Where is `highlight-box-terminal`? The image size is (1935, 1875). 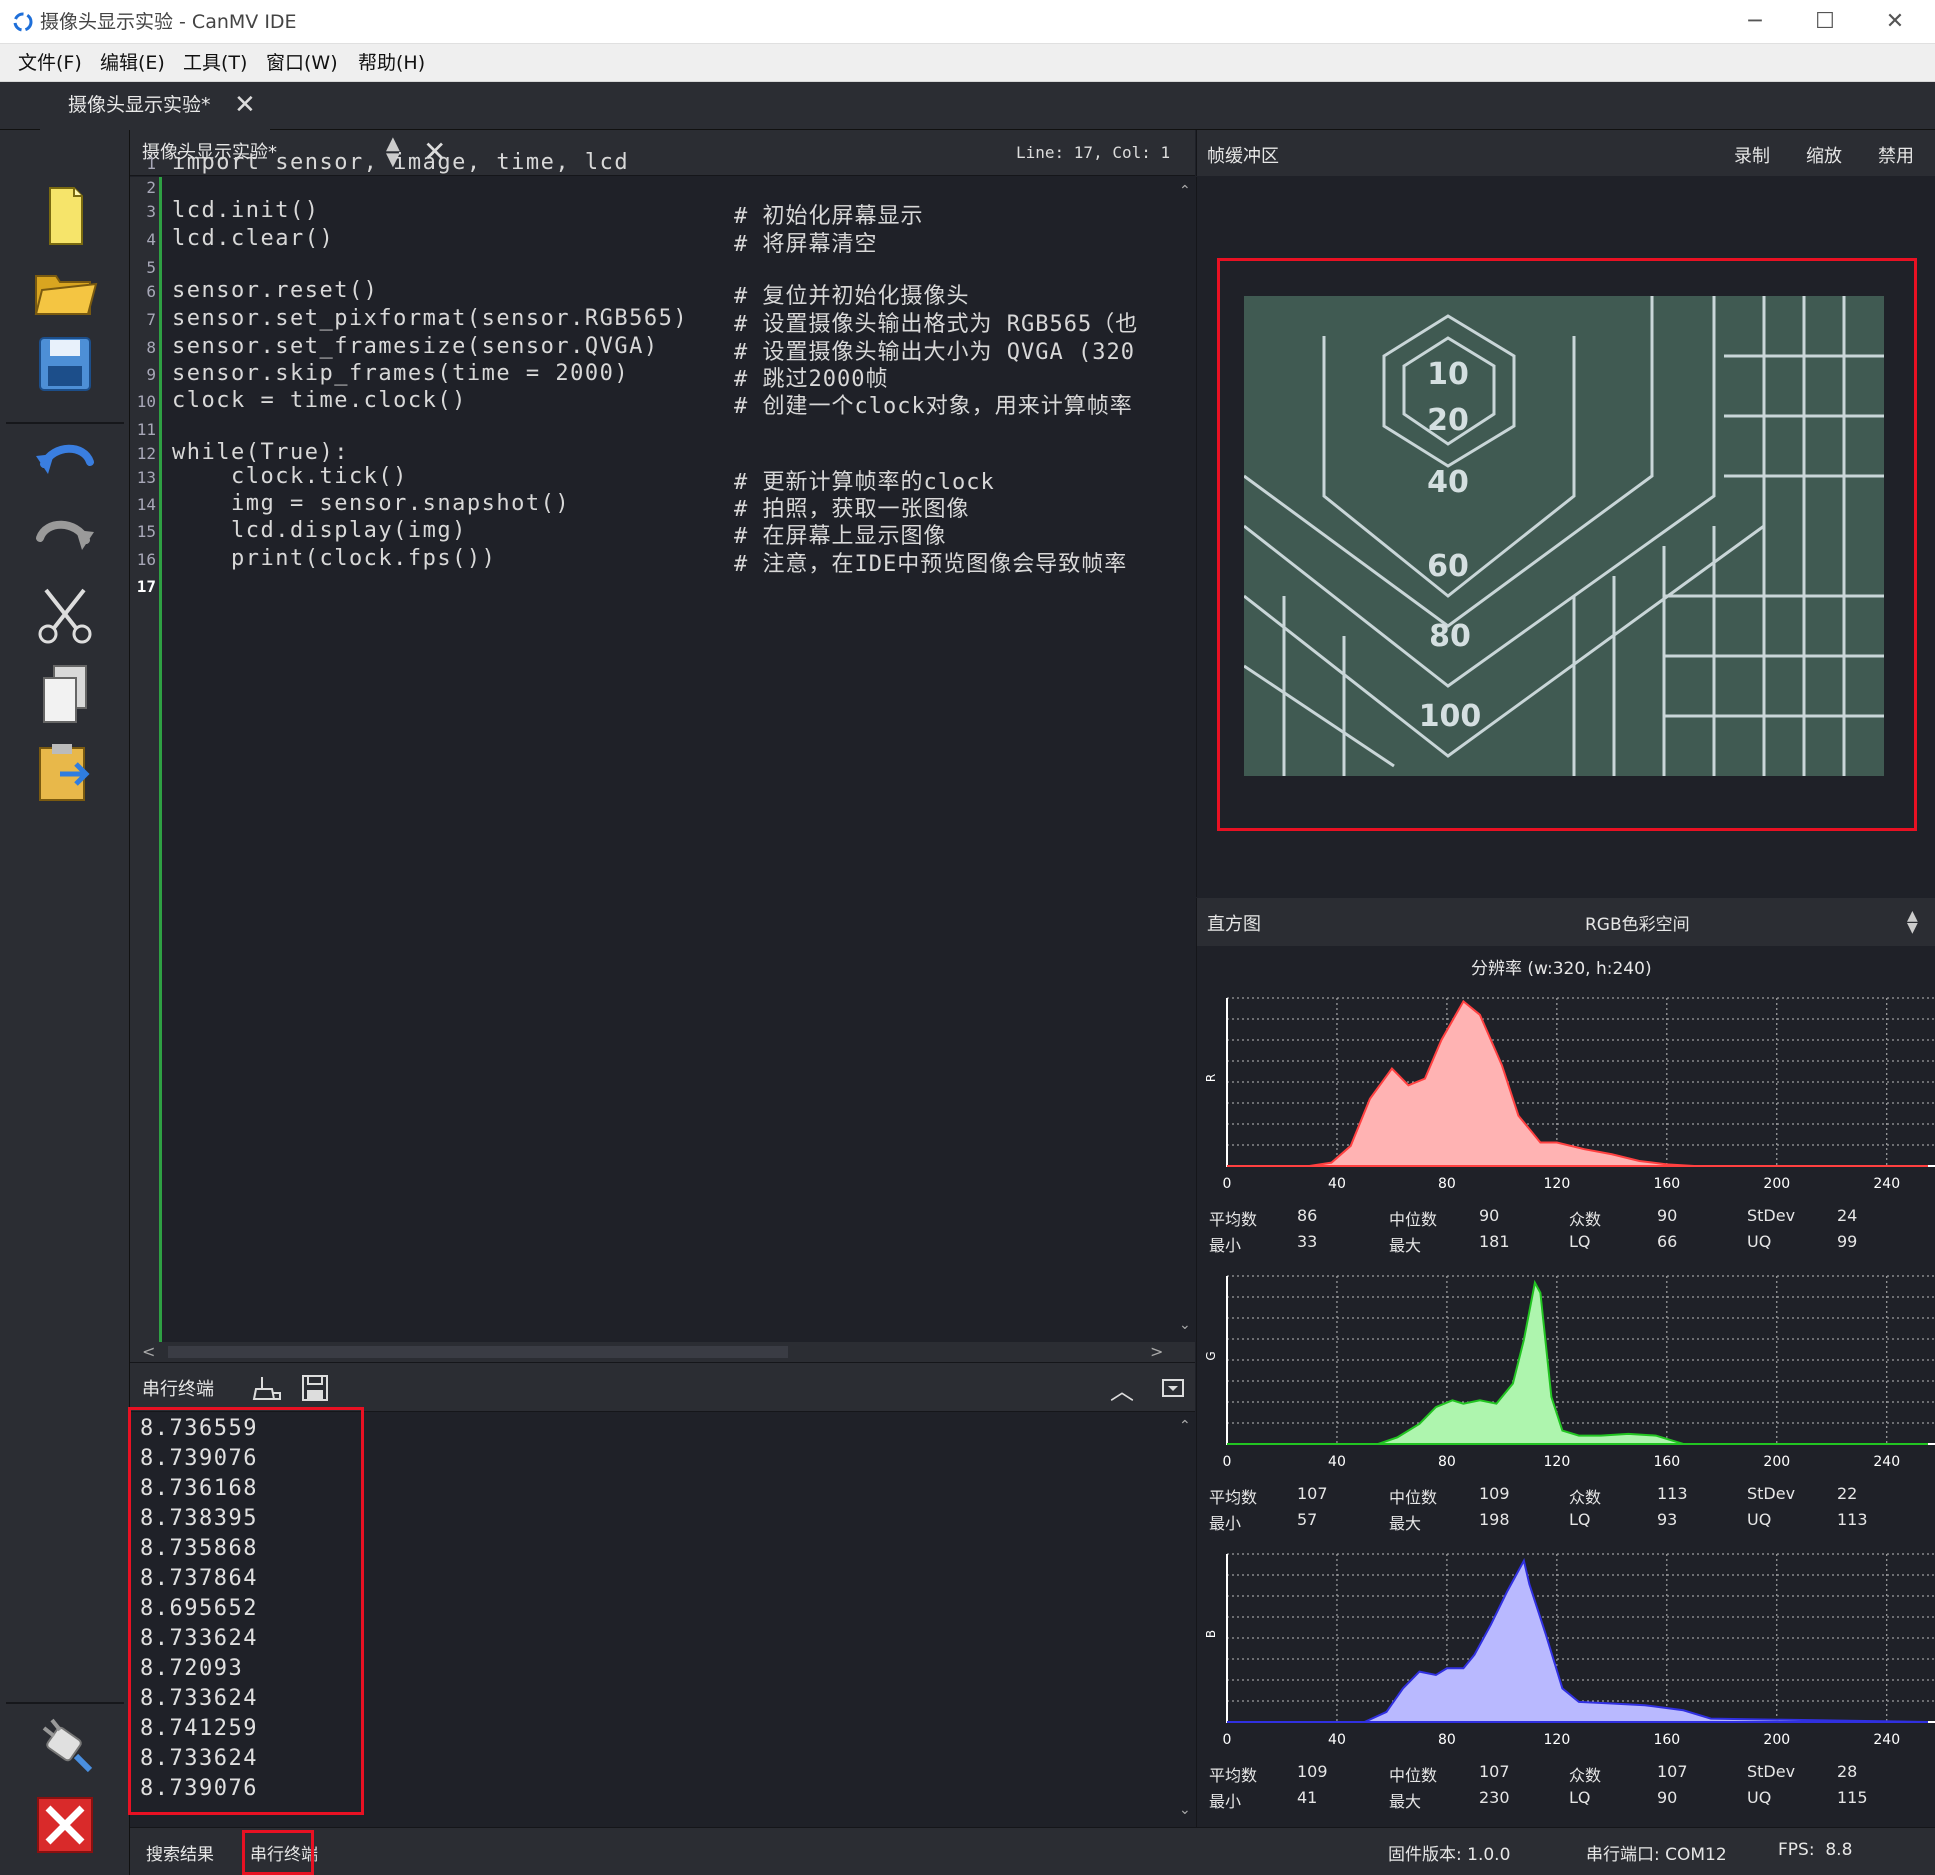
highlight-box-terminal is located at coordinates (246, 1611).